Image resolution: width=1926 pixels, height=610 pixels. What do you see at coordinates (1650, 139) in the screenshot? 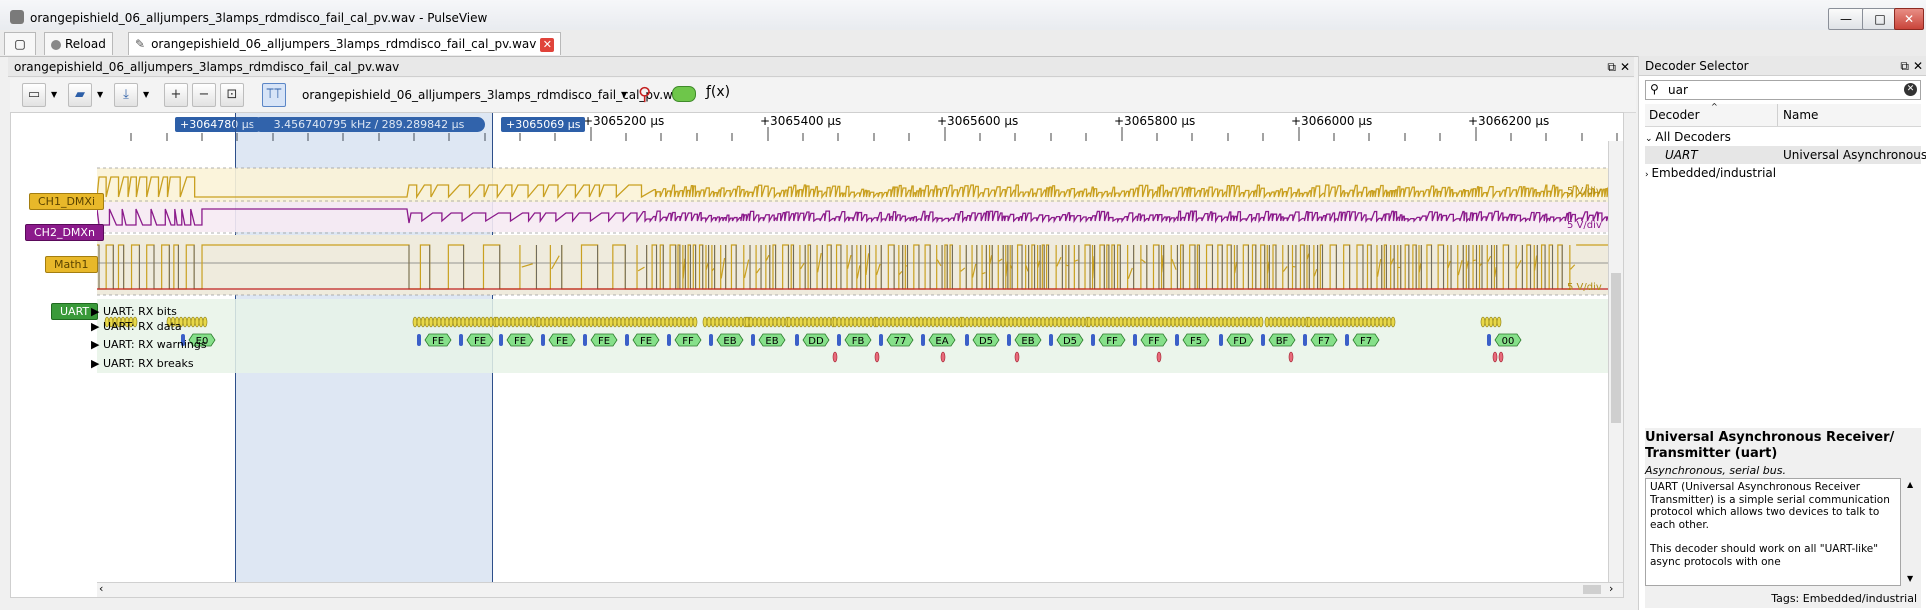
I see `collapse-icon: ⌄` at bounding box center [1650, 139].